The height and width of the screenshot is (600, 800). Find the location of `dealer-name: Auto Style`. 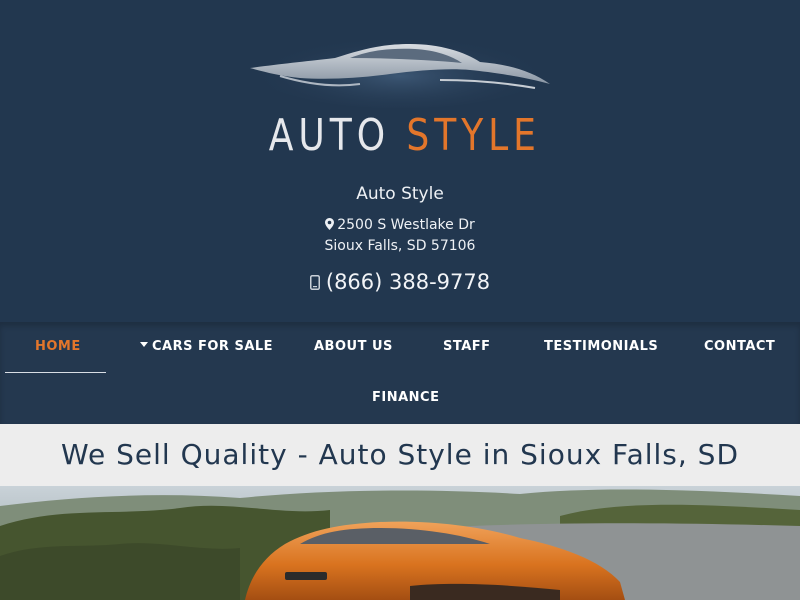

dealer-name: Auto Style is located at coordinates (400, 194).